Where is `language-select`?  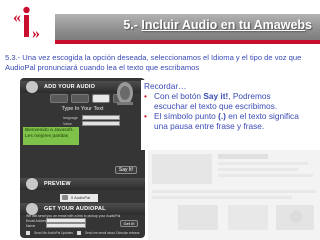
language-select is located at coordinates (101, 117).